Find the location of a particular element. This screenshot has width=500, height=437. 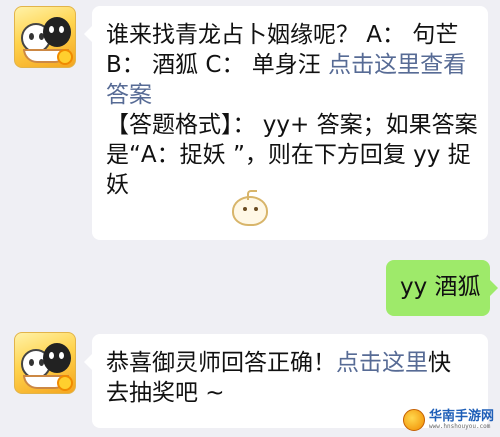

view-answer-link: 点击这里查看 is located at coordinates (397, 65).